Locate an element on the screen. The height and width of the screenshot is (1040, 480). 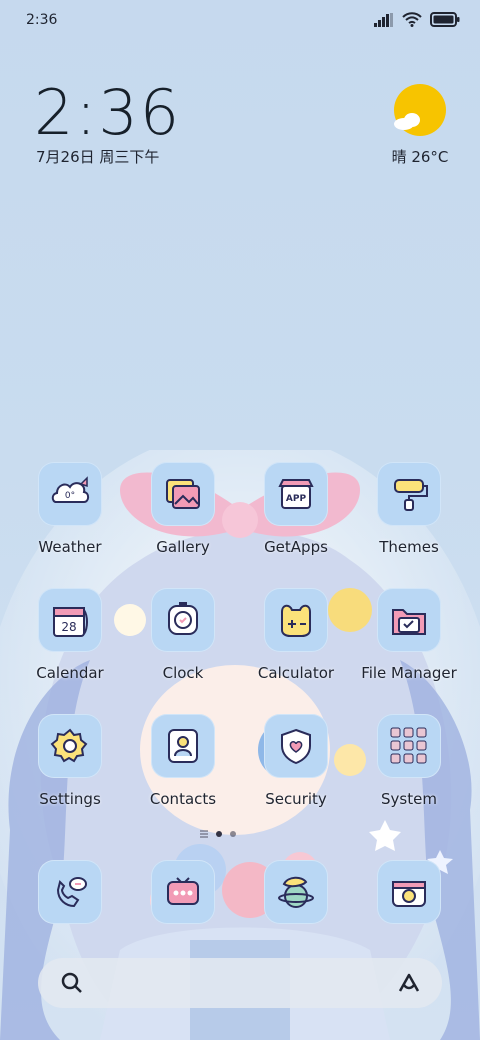
security-tile is located at coordinates (296, 746).